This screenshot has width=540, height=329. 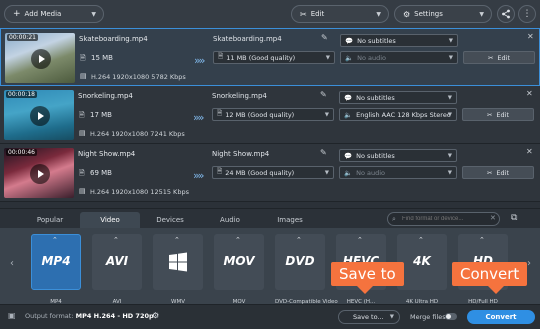 I want to click on format-search-input, so click(x=443, y=219).